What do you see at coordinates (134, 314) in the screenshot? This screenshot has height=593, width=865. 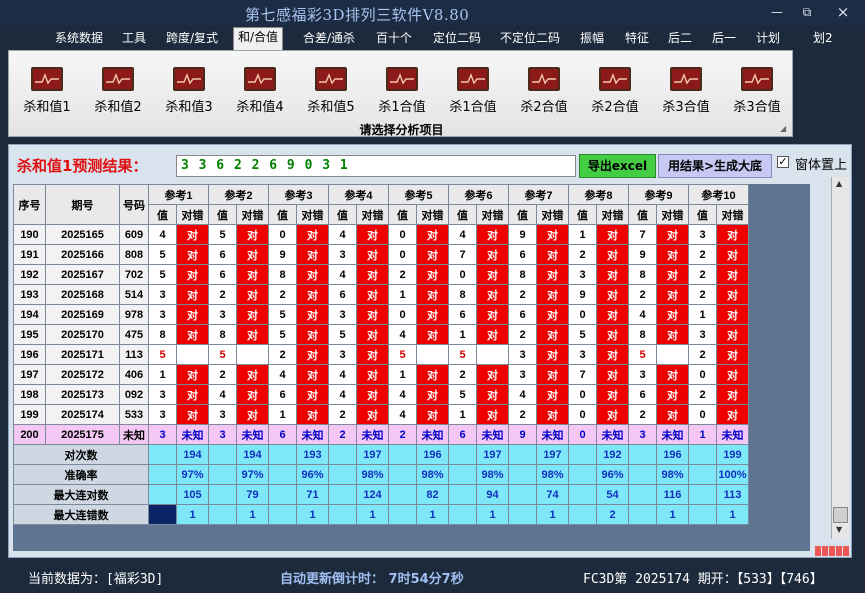 I see `cell-code: 978` at bounding box center [134, 314].